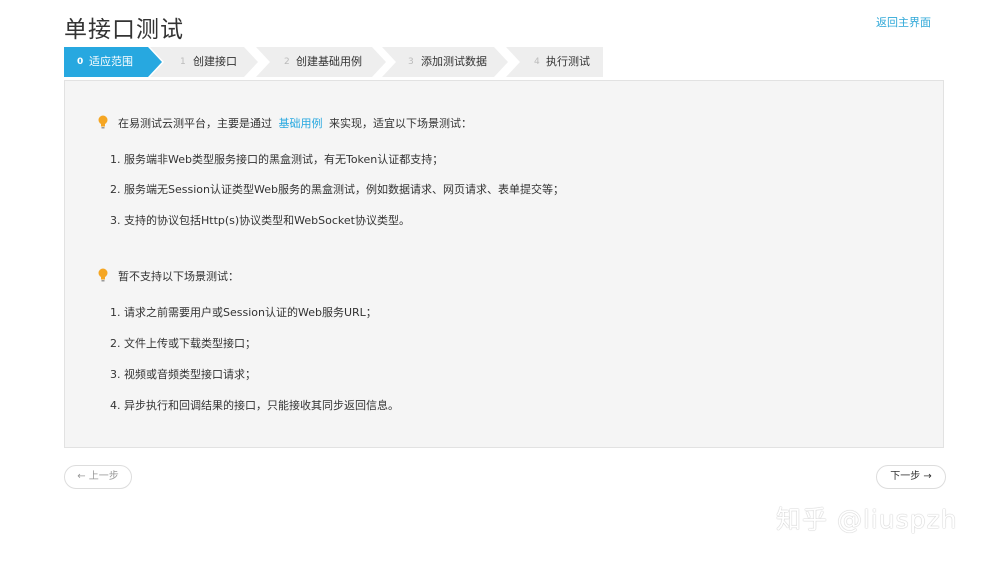 This screenshot has height=563, width=1000. I want to click on supported-intro-text: 在易测试云测平台，主要是通过, so click(195, 123).